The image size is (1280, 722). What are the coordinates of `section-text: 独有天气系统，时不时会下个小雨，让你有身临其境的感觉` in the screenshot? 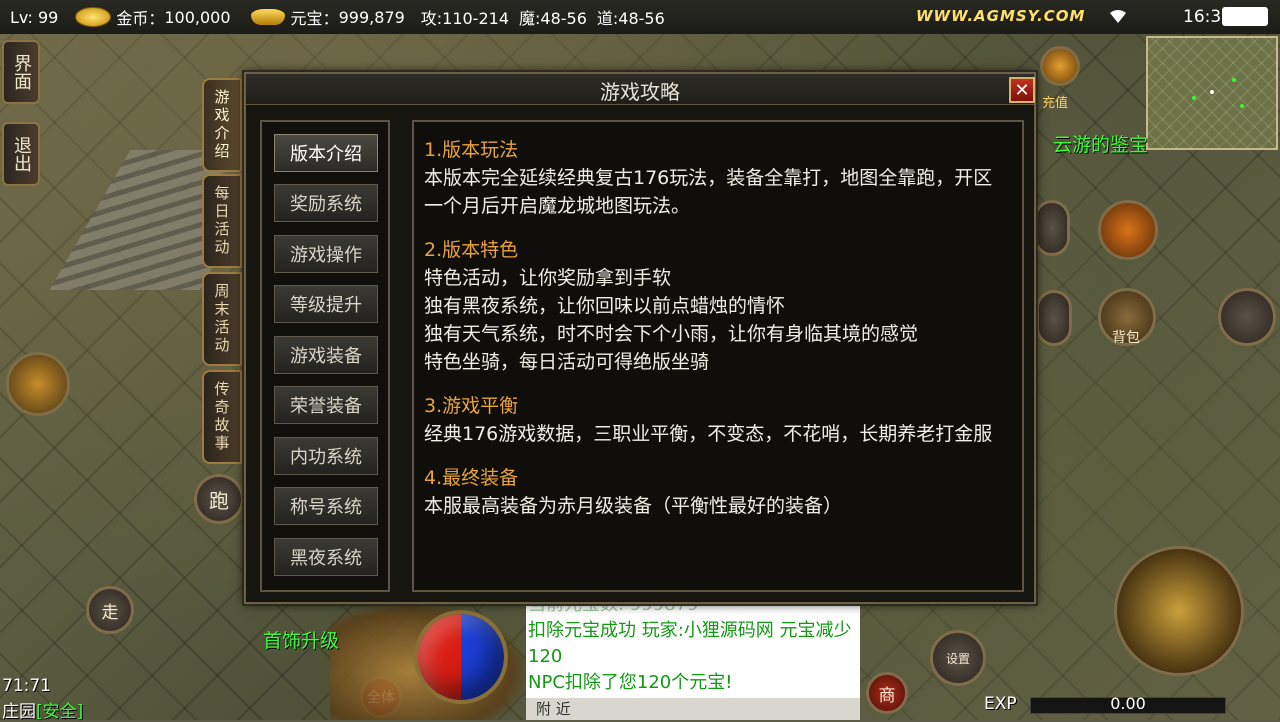 It's located at (671, 334).